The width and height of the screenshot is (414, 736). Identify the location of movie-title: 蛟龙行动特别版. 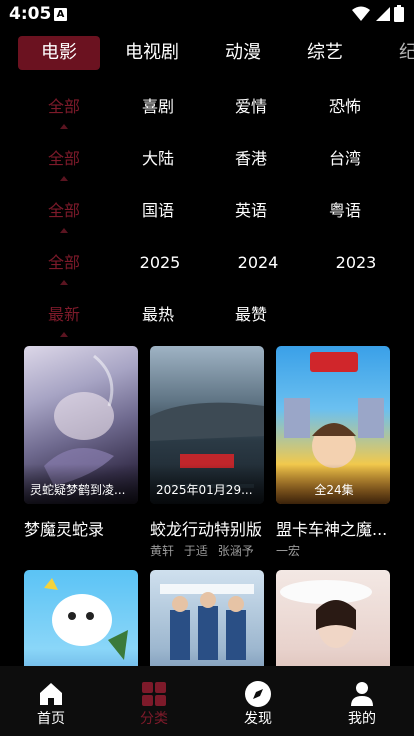
(206, 529).